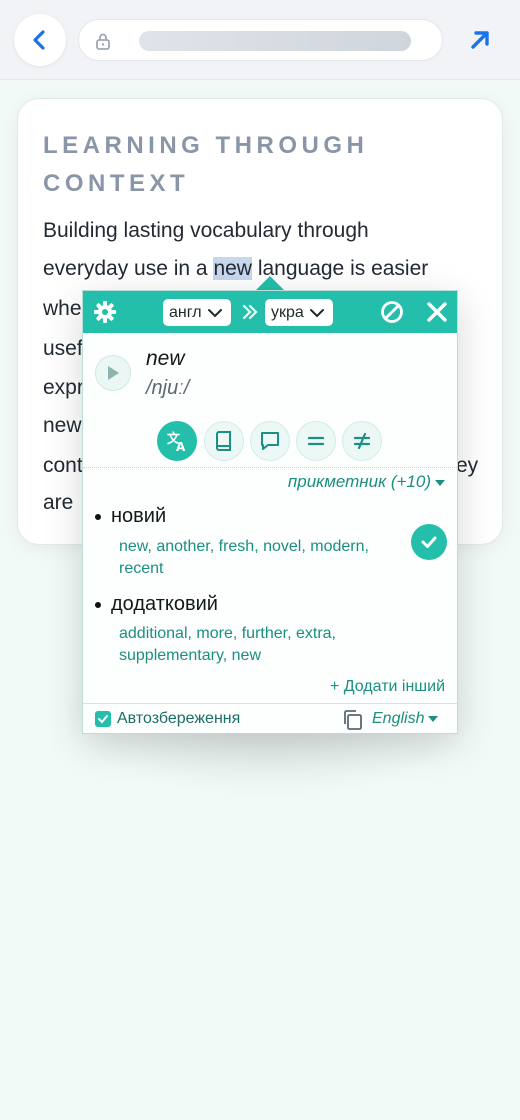  I want to click on check-icon, so click(429, 542).